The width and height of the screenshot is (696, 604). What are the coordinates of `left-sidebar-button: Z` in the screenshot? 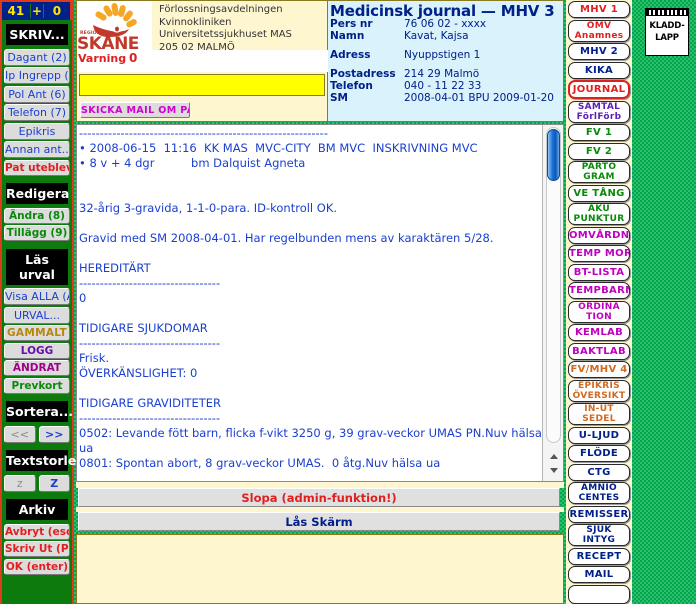 It's located at (54, 483).